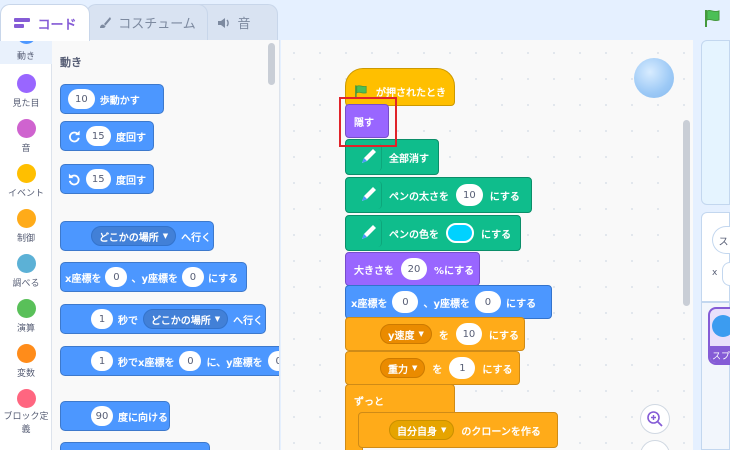 This screenshot has width=730, height=450. Describe the element at coordinates (26, 91) in the screenshot. I see `category-looks: 見た目` at that location.